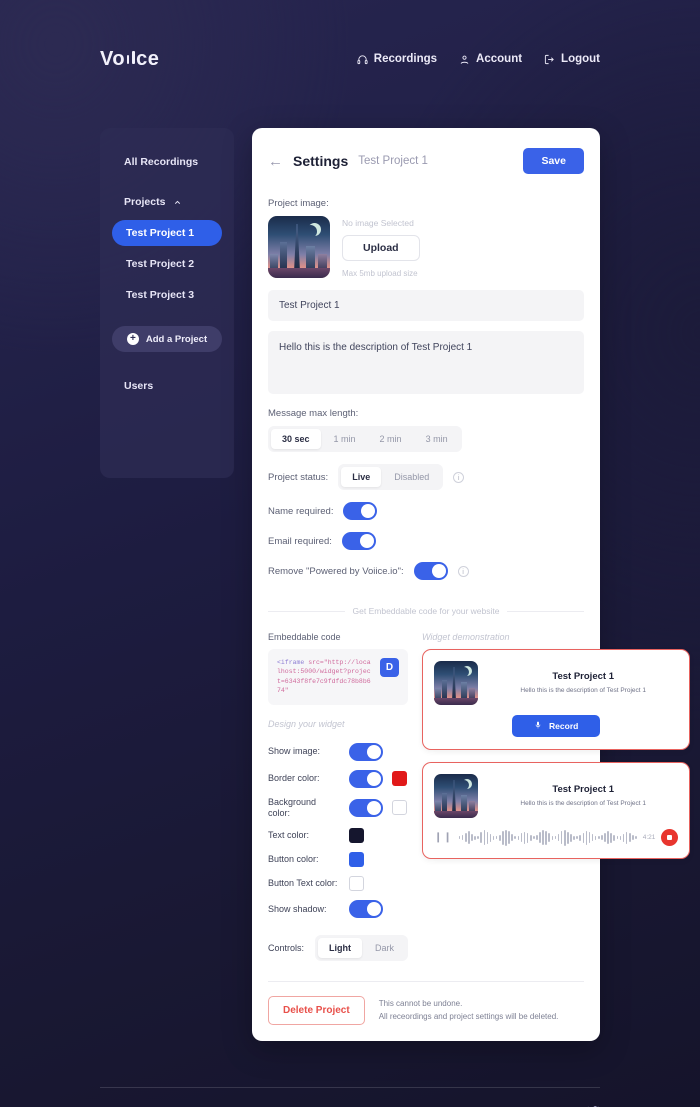 The width and height of the screenshot is (700, 1107). I want to click on name-required-toggle, so click(360, 511).